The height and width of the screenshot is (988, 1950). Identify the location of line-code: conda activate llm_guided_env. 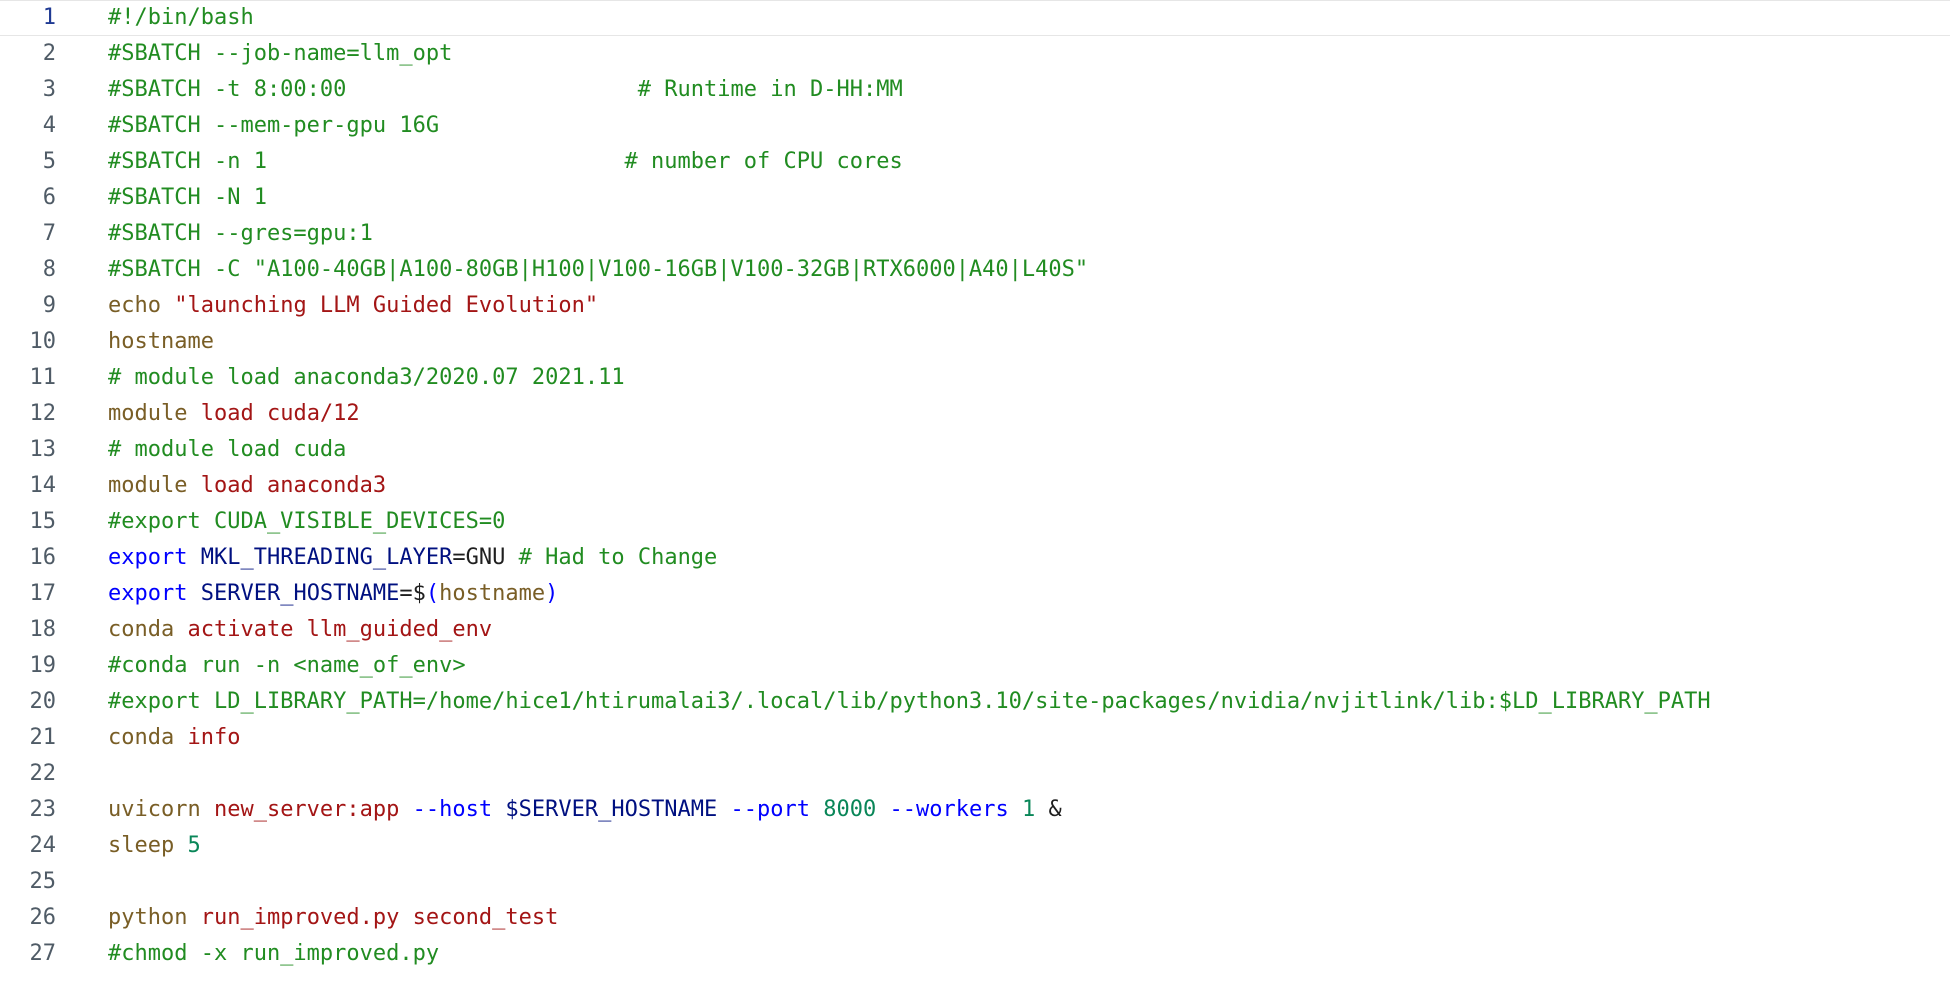
(300, 630).